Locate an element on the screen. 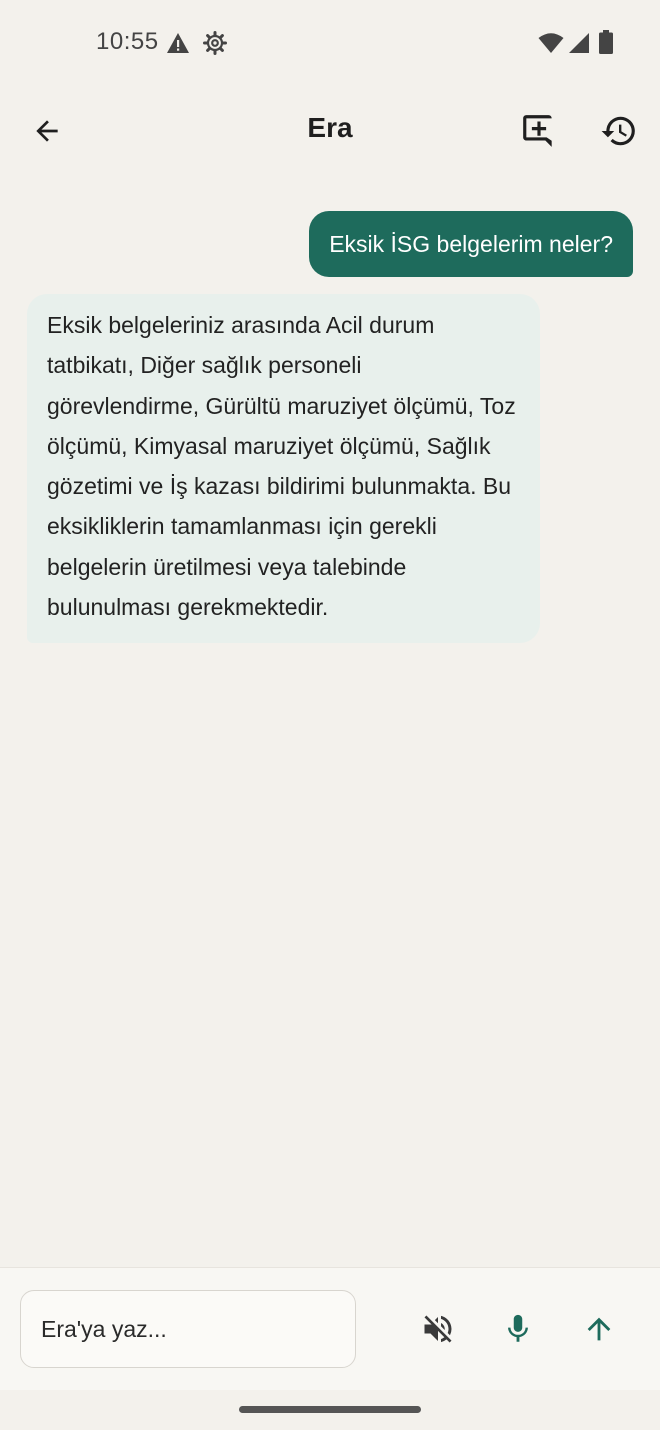 The image size is (660, 1430). app-bar: Era is located at coordinates (330, 130).